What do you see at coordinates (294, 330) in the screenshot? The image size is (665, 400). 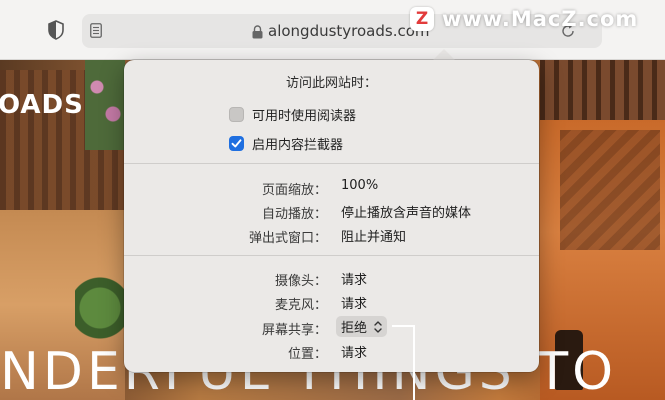 I see `screen-sharing-label: 屏幕共享：` at bounding box center [294, 330].